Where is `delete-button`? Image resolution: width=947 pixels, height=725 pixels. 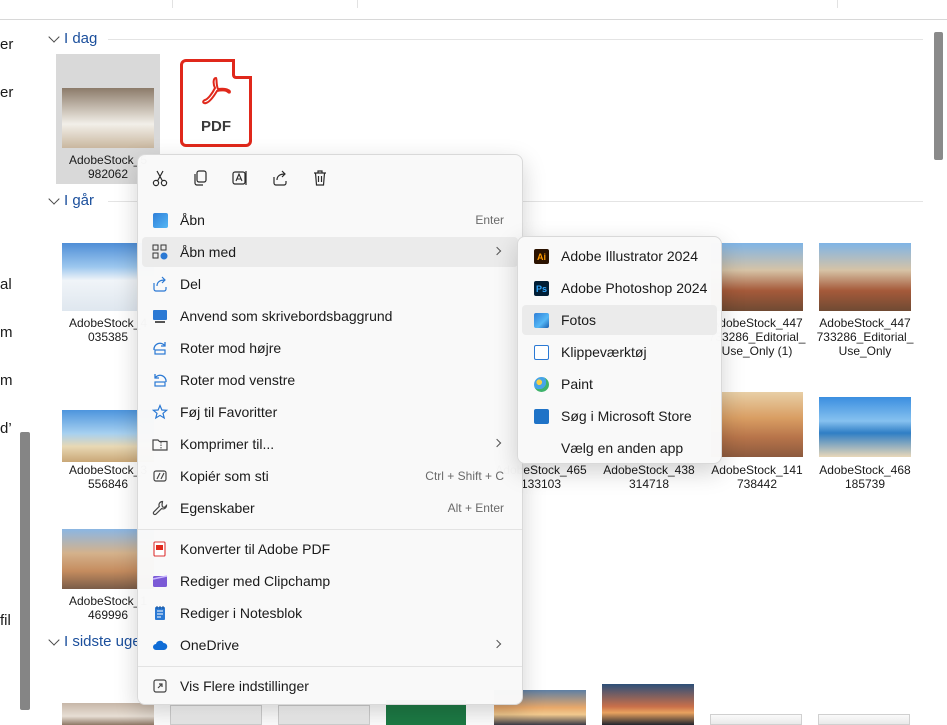 delete-button is located at coordinates (320, 178).